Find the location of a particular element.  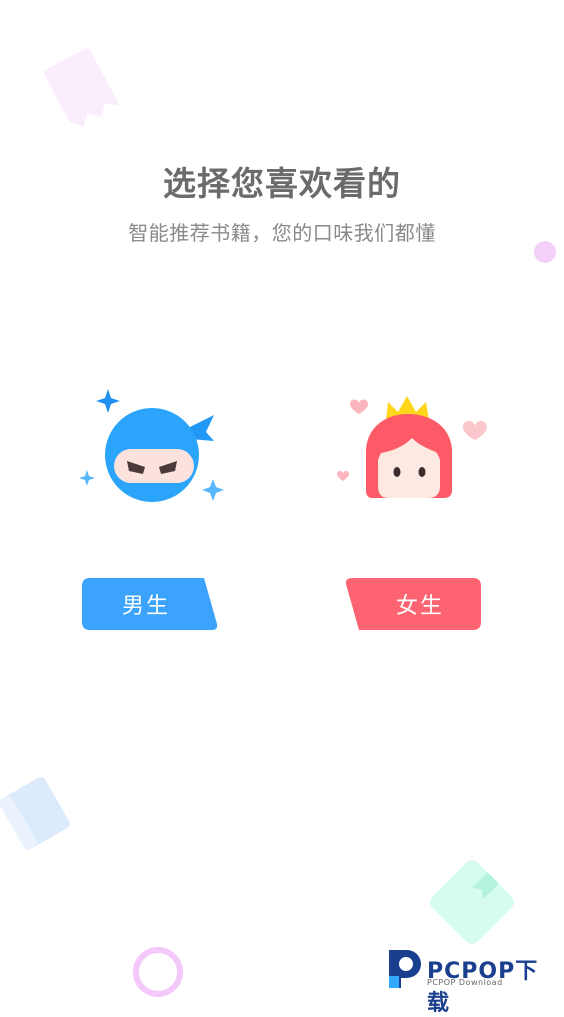

bookmark-decoration-icon is located at coordinates (472, 902).